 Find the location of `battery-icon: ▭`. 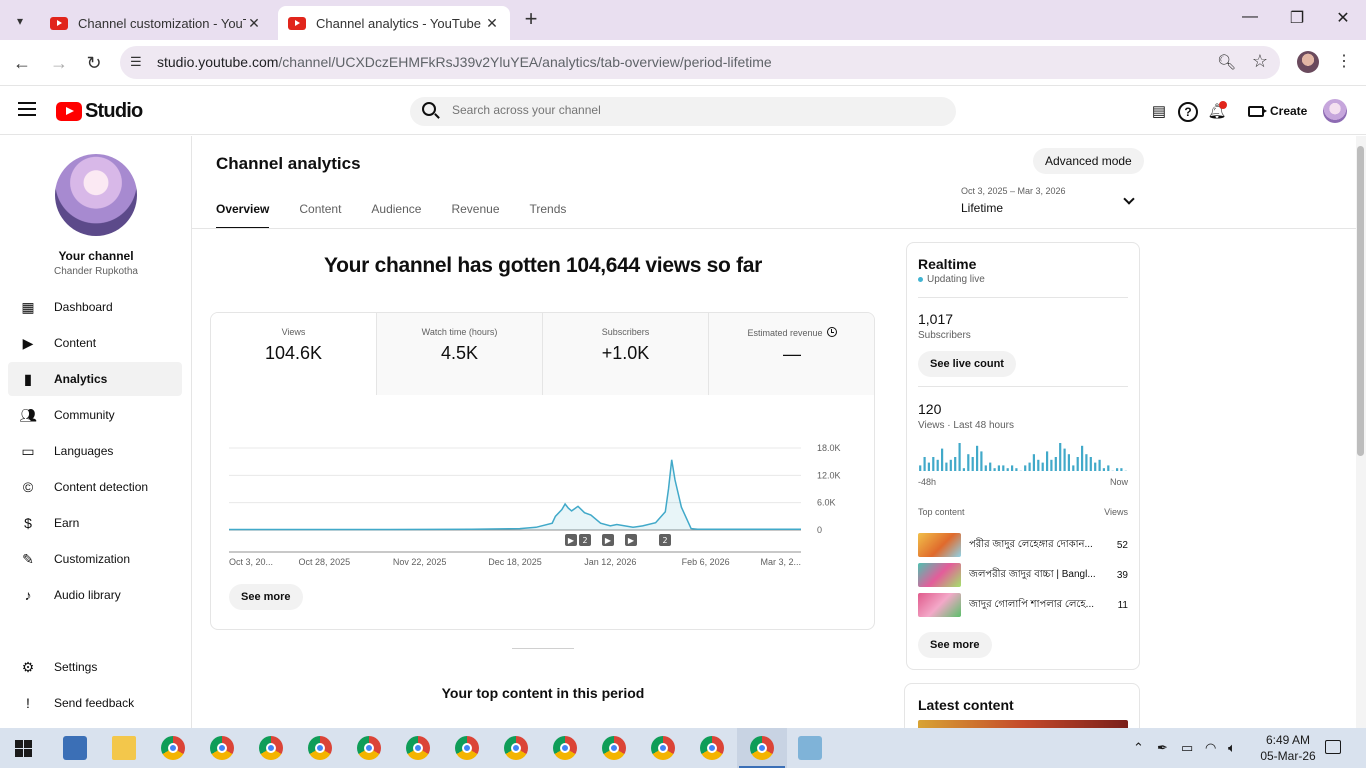

battery-icon: ▭ is located at coordinates (1187, 748).